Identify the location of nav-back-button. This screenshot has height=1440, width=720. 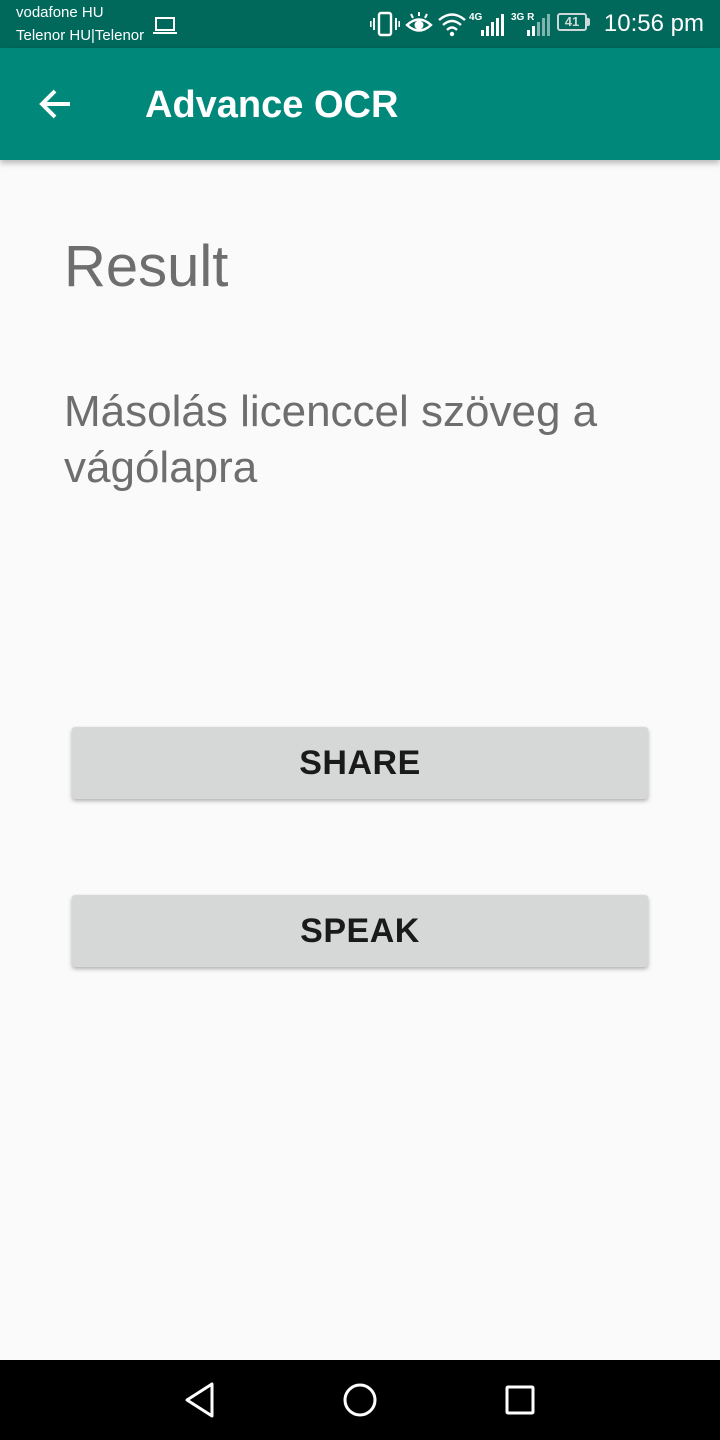
(200, 1400).